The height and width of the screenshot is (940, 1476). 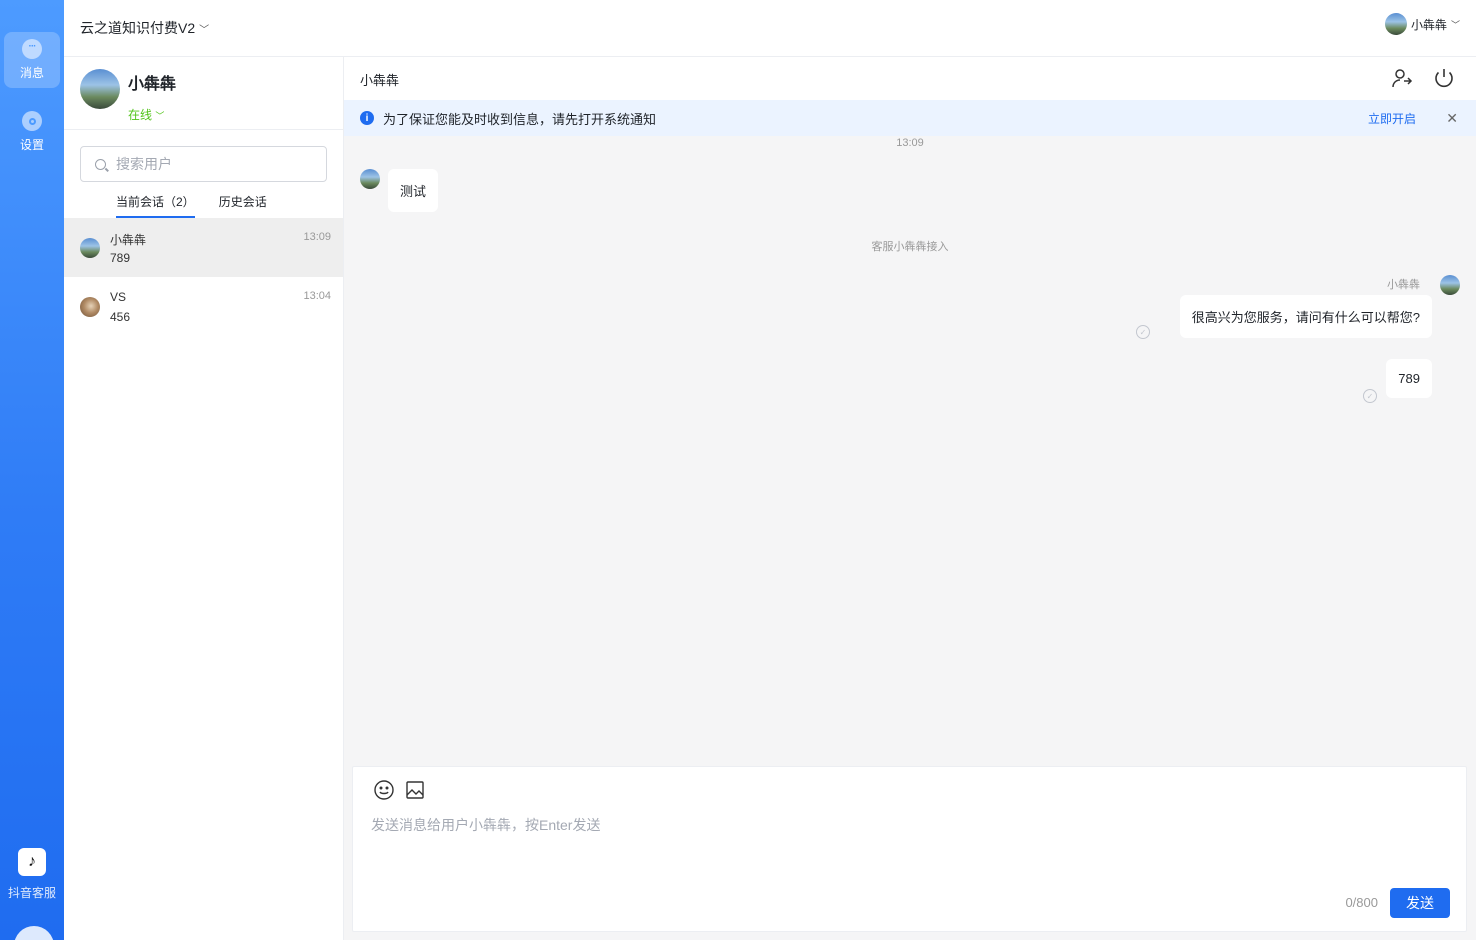 What do you see at coordinates (317, 296) in the screenshot?
I see `session-time: 13:04` at bounding box center [317, 296].